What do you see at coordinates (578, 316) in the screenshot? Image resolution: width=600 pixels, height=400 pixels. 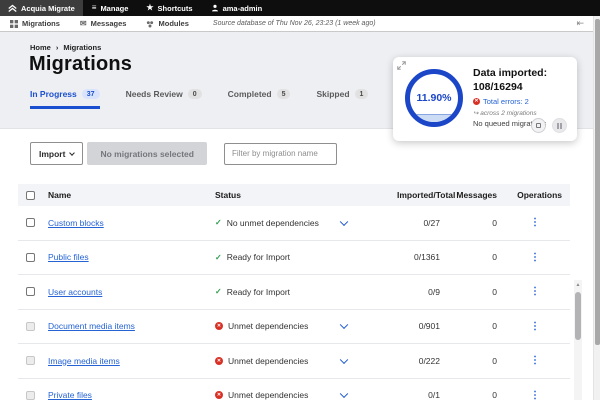 I see `table-scrollbar-thumb` at bounding box center [578, 316].